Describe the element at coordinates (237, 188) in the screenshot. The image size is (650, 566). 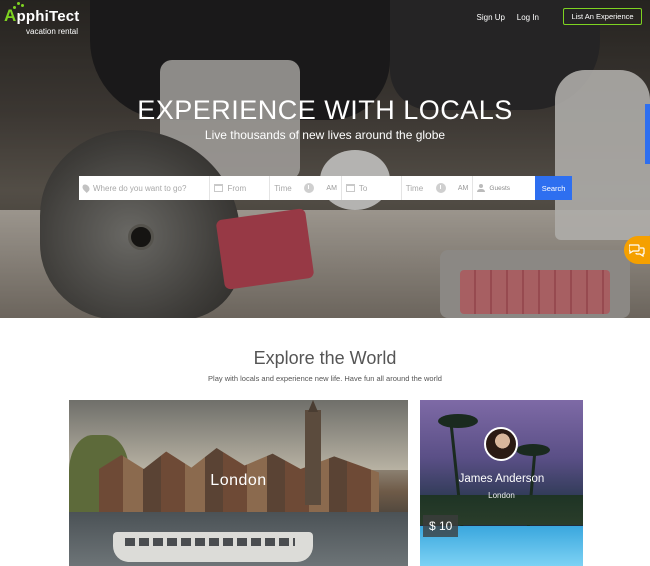
I see `from-date-placeholder: From` at that location.